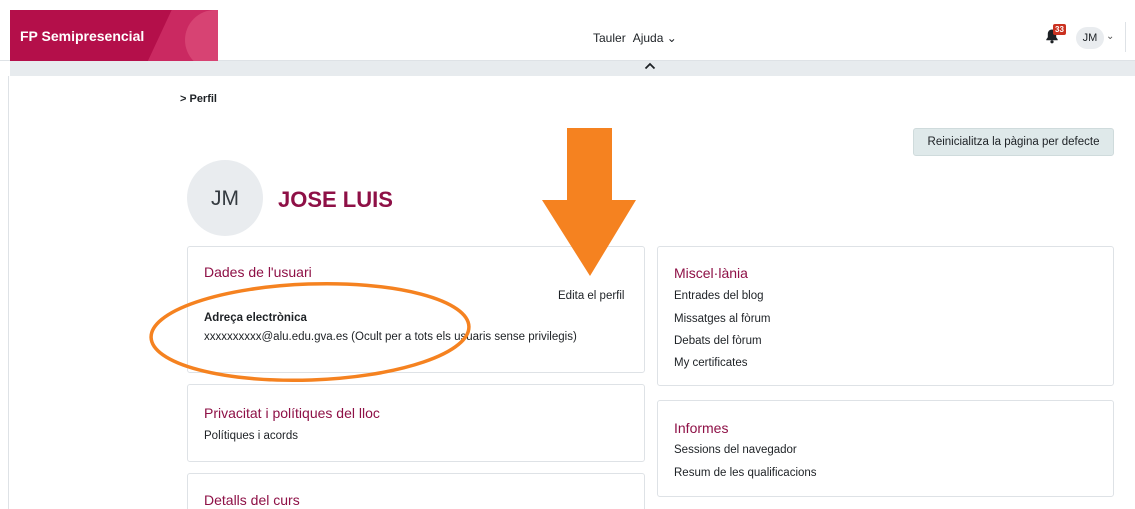 This screenshot has width=1135, height=509. I want to click on top-navbar: FP Semipresencial Tauler Ajuda ⌄ 33 JM ⌄, so click(567, 30).